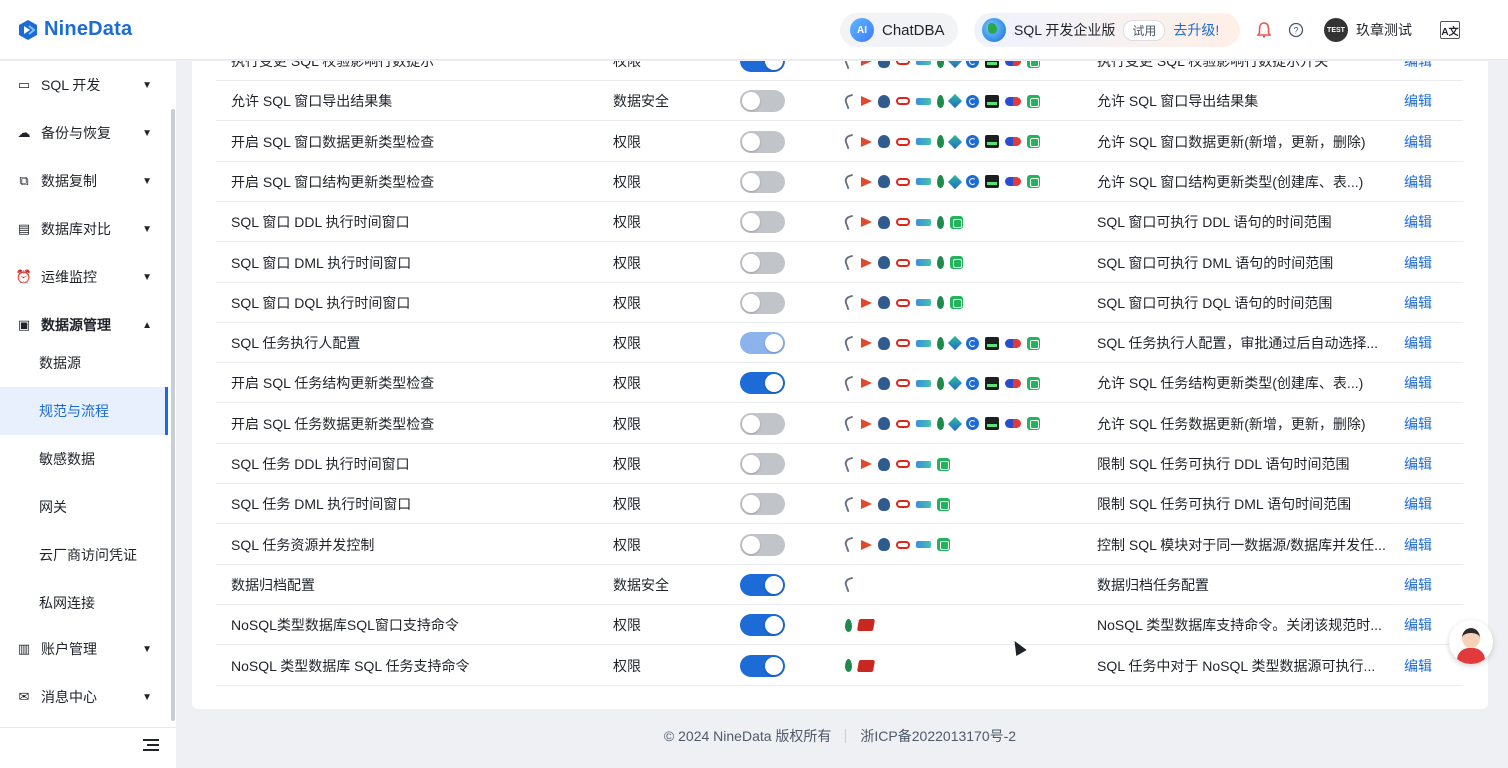 The height and width of the screenshot is (768, 1508). I want to click on sidebar-item: ☁ 备份与恢复 ▼, so click(84, 133).